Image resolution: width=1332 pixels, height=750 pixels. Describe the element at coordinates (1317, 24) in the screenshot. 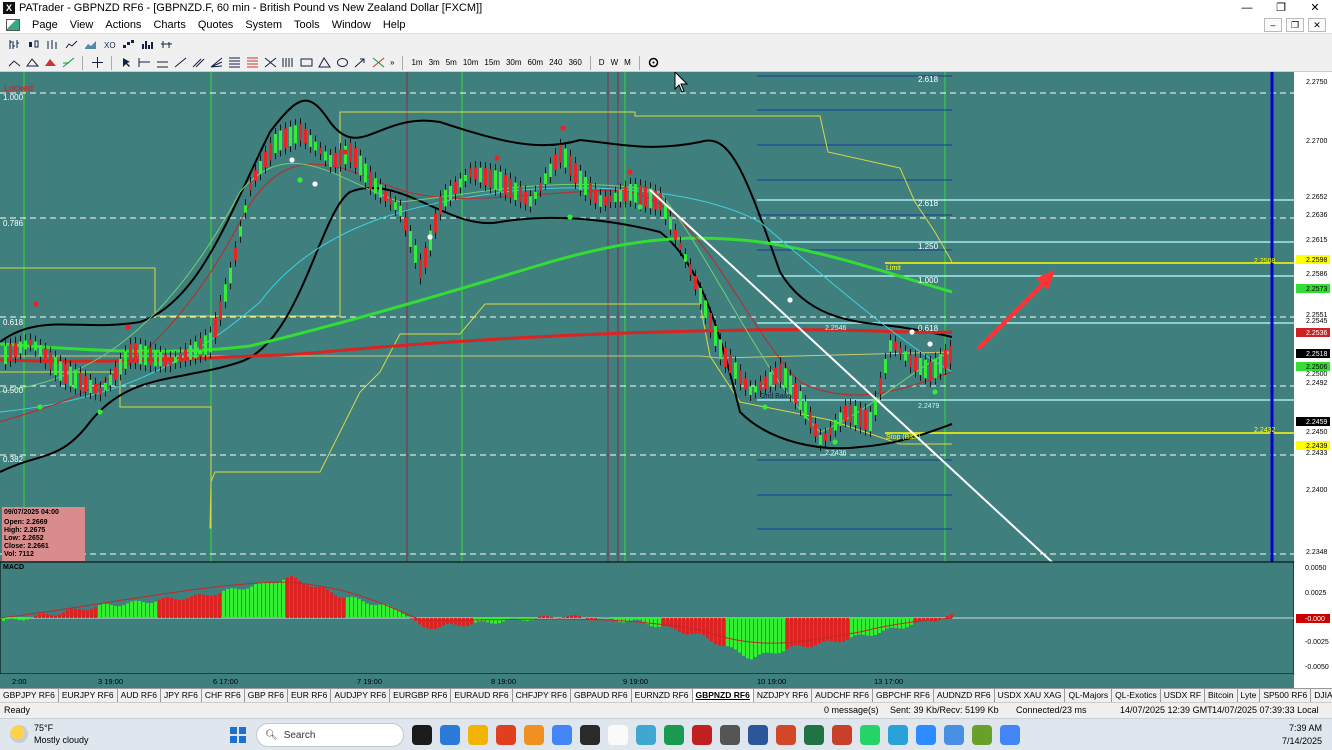

I see `mdi-close-button: ✕` at that location.